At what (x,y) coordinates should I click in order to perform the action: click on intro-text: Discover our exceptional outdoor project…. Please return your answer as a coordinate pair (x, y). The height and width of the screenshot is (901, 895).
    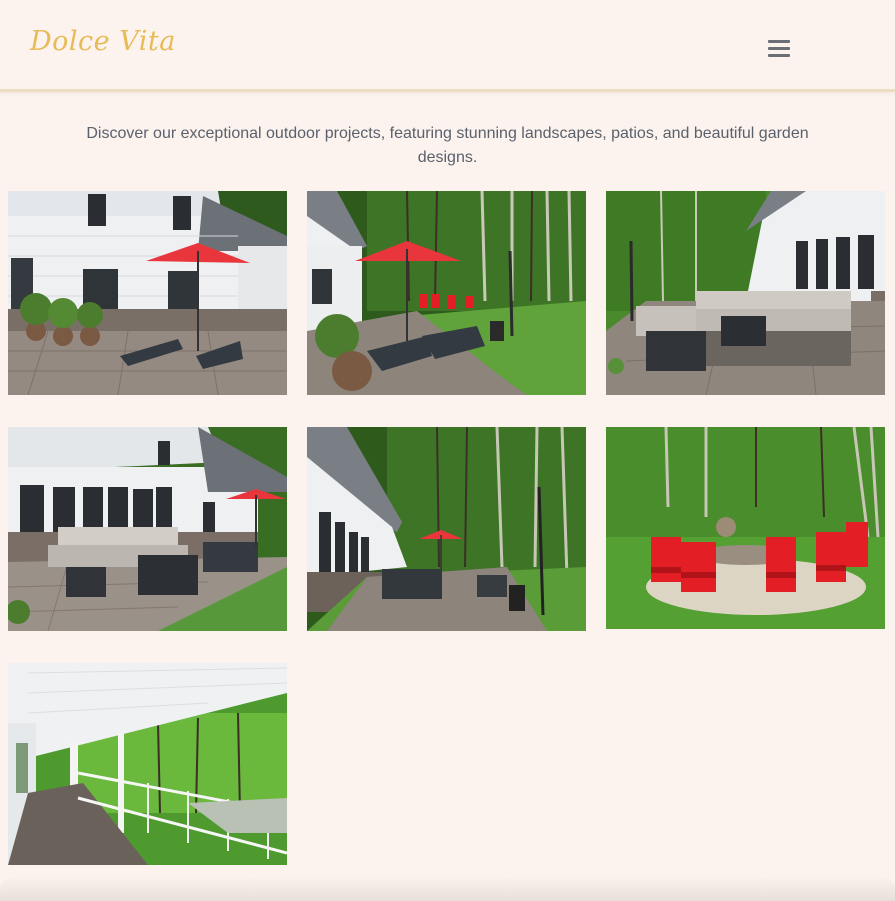
    Looking at the image, I should click on (447, 145).